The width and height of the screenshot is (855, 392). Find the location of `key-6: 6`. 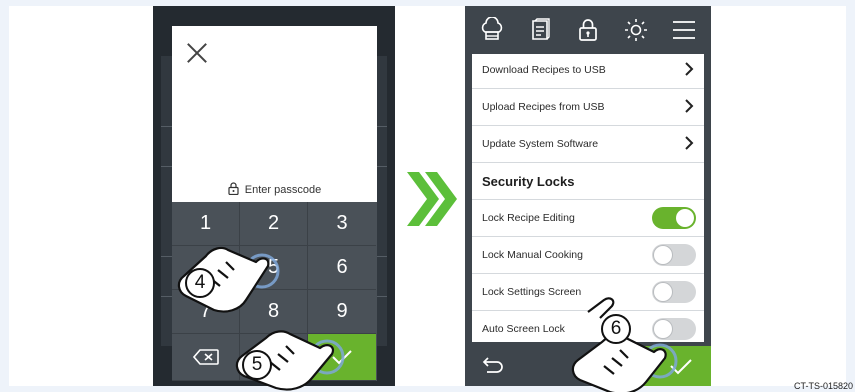

key-6: 6 is located at coordinates (342, 268).